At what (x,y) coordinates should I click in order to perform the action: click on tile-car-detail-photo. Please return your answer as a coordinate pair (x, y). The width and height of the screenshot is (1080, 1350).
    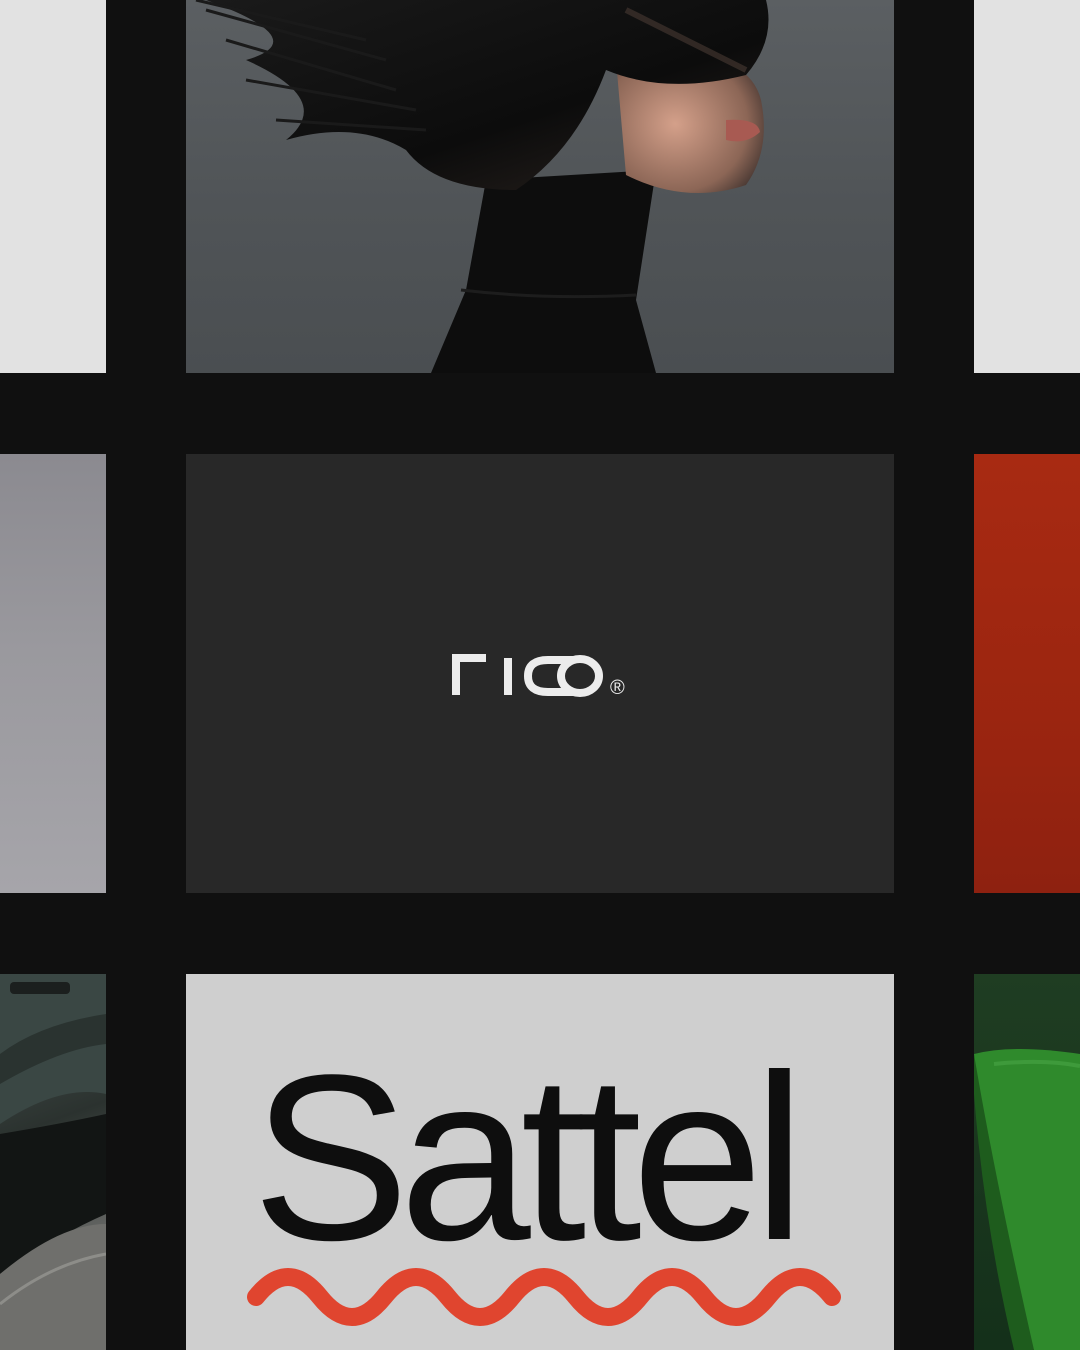
    Looking at the image, I should click on (53, 1162).